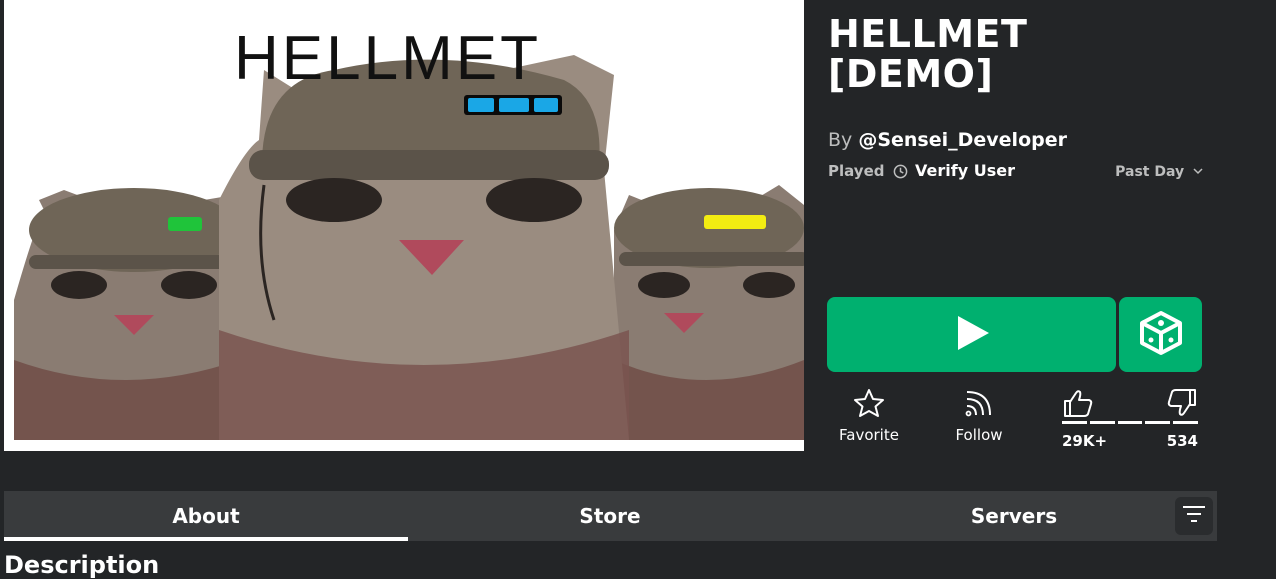 The height and width of the screenshot is (579, 1276). I want to click on upvote-count: 29K+, so click(1085, 441).